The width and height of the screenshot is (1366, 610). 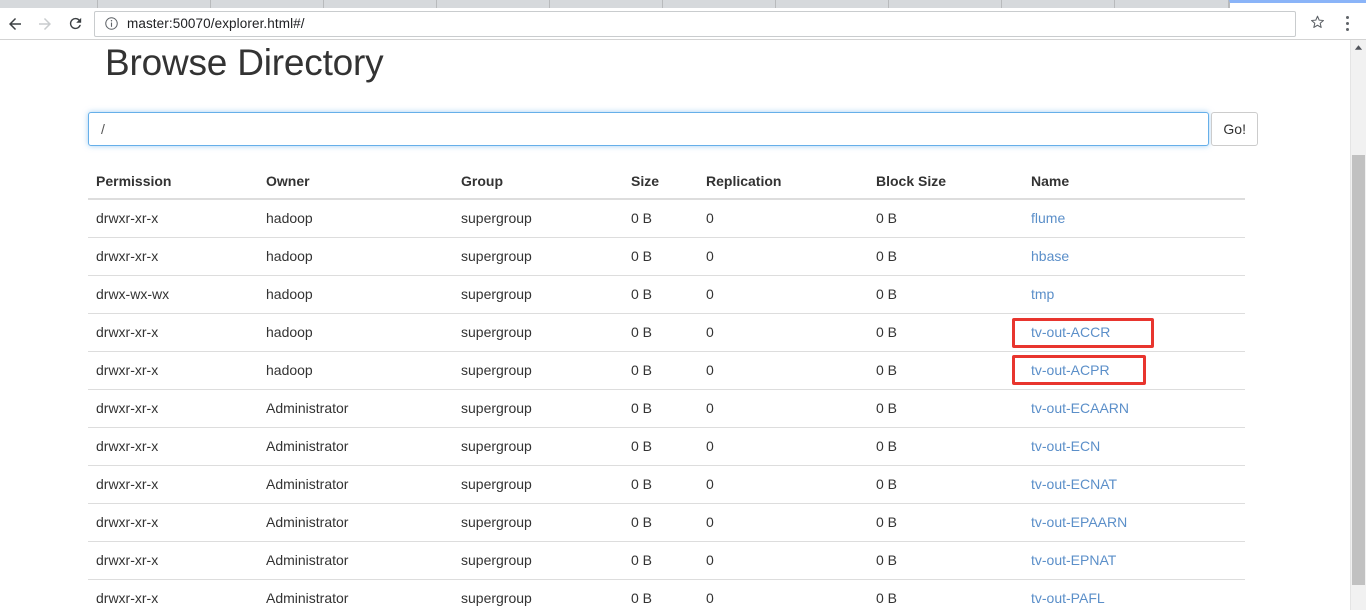 What do you see at coordinates (1074, 484) in the screenshot?
I see `file-name-link: tv-out-ECNAT` at bounding box center [1074, 484].